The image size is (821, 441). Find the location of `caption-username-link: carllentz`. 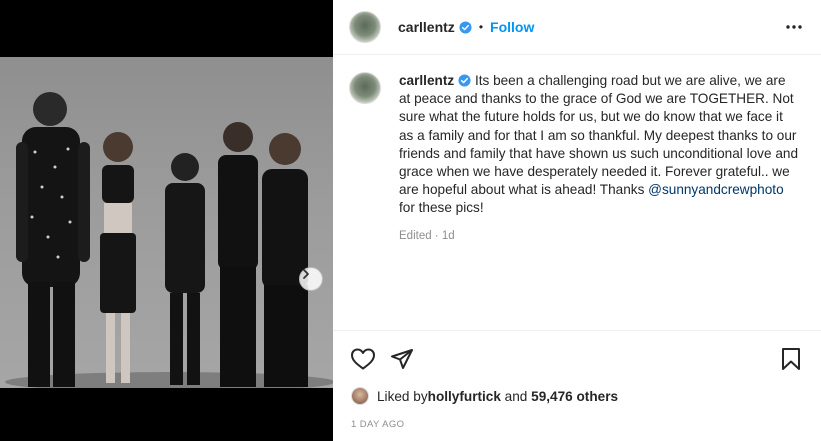

caption-username-link: carllentz is located at coordinates (426, 80).